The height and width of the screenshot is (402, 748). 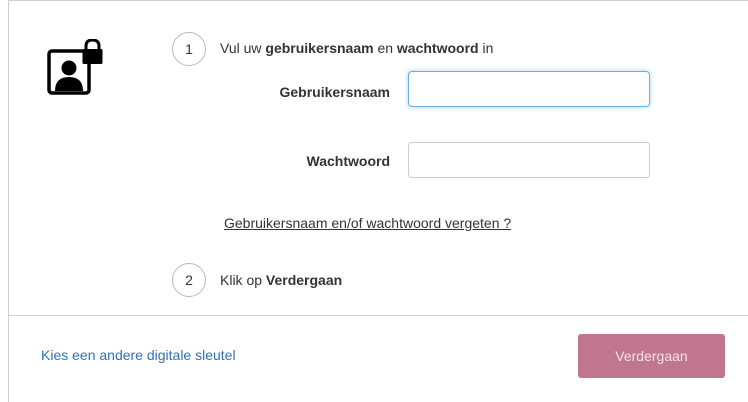 I want to click on user-lock-icon, so click(x=75, y=67).